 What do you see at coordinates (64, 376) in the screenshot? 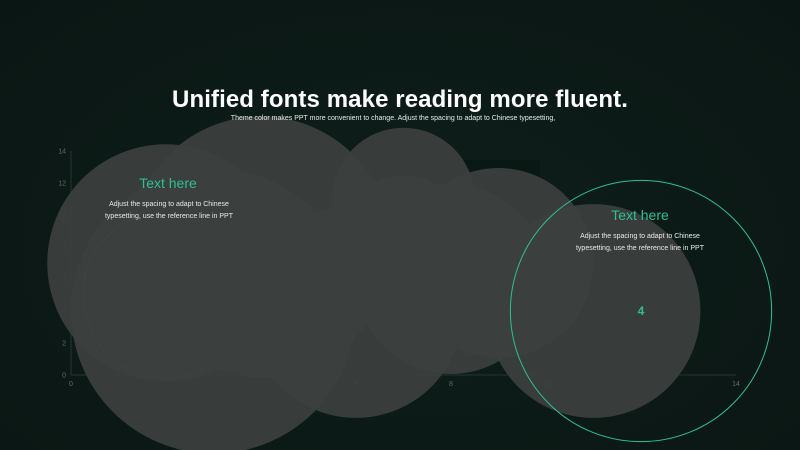
I see `y-tick-label: 0` at bounding box center [64, 376].